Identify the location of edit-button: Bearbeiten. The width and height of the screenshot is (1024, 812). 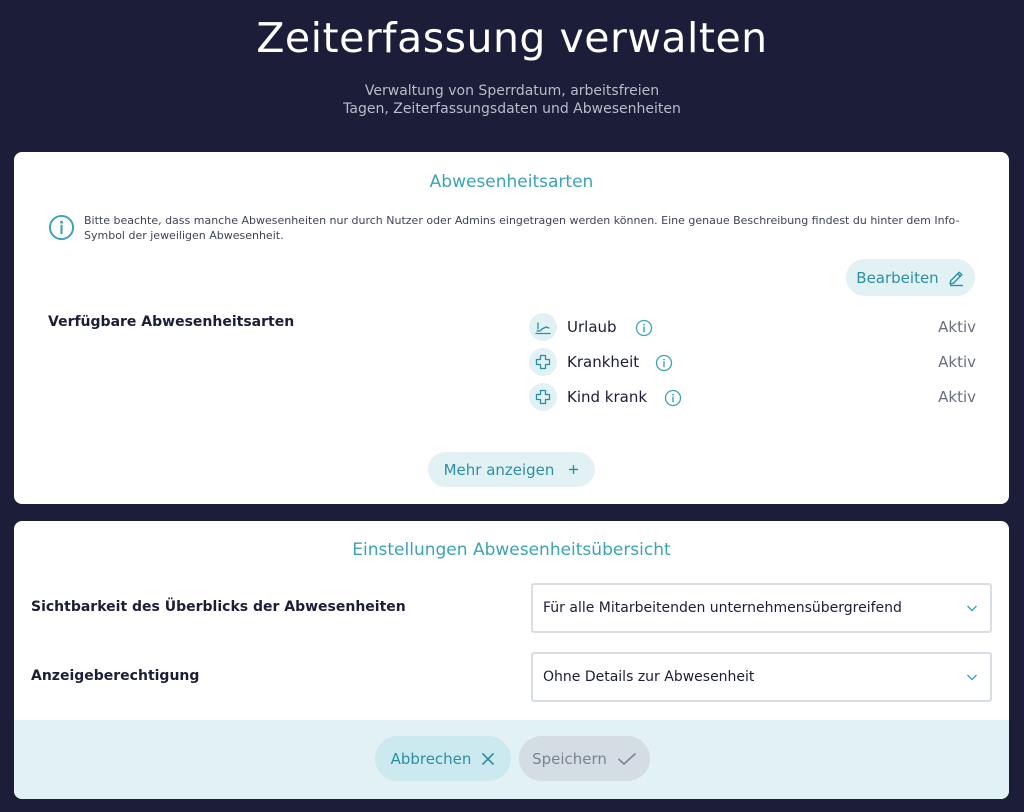
(910, 277).